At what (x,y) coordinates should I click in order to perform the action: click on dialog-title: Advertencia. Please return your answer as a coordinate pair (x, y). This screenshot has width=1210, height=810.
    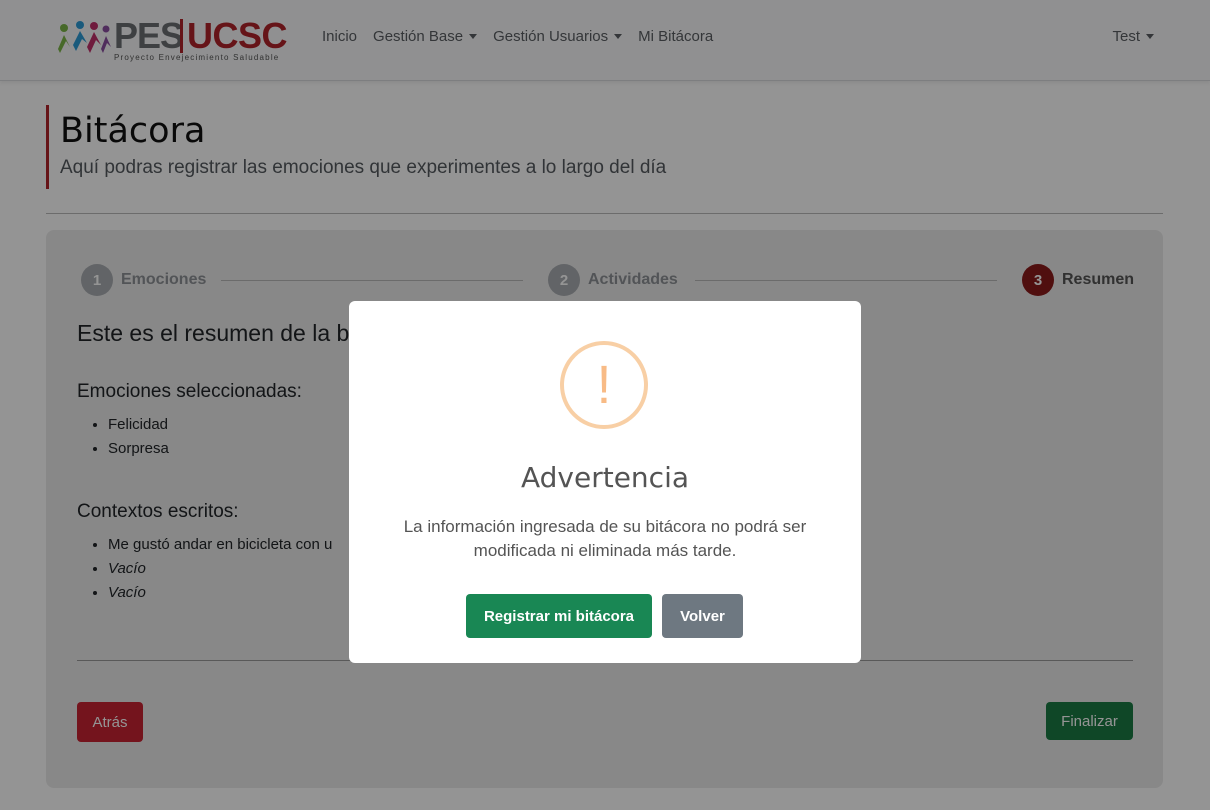
    Looking at the image, I should click on (605, 477).